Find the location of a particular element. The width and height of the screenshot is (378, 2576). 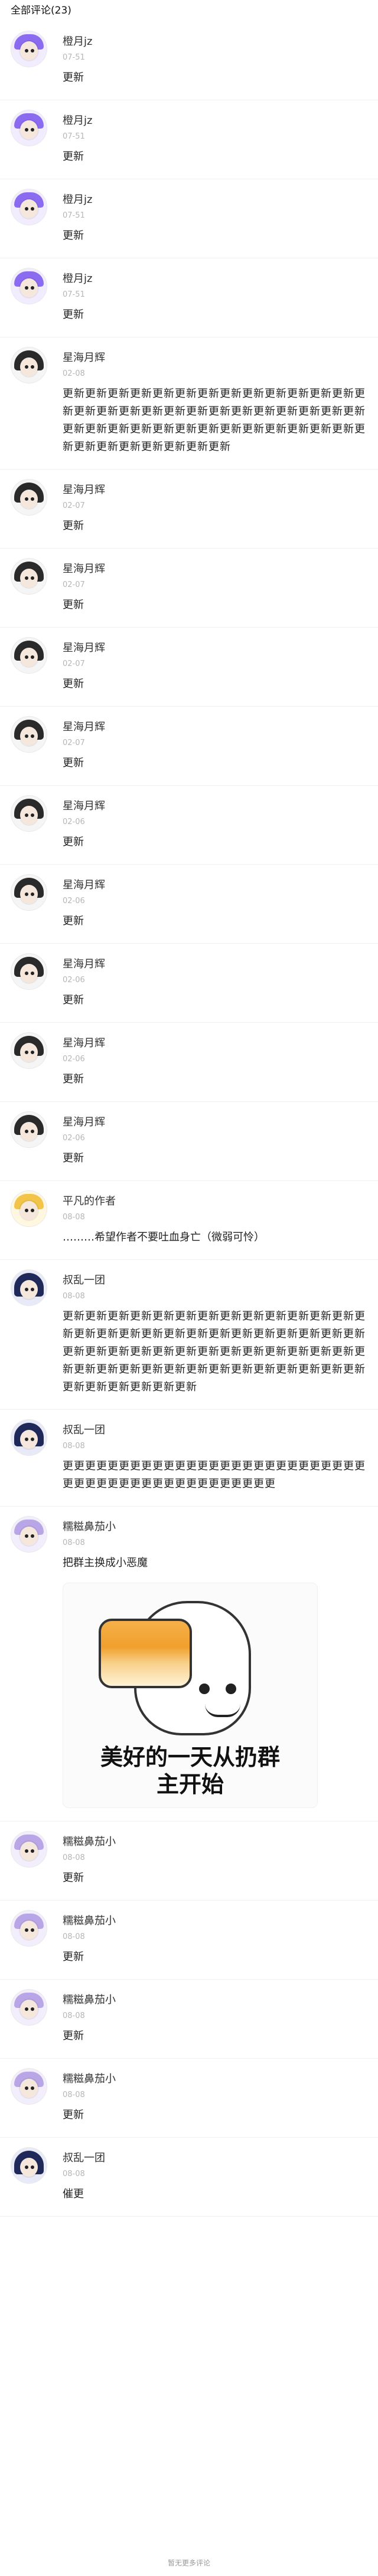

comment-body: 星海月辉 02-07 更新 is located at coordinates (215, 586).